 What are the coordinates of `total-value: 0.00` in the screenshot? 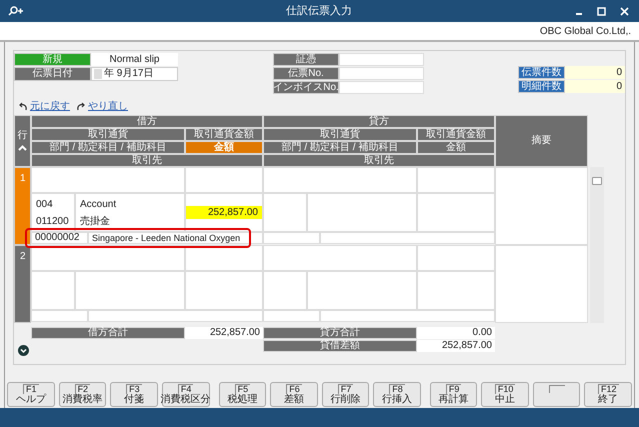 It's located at (456, 333).